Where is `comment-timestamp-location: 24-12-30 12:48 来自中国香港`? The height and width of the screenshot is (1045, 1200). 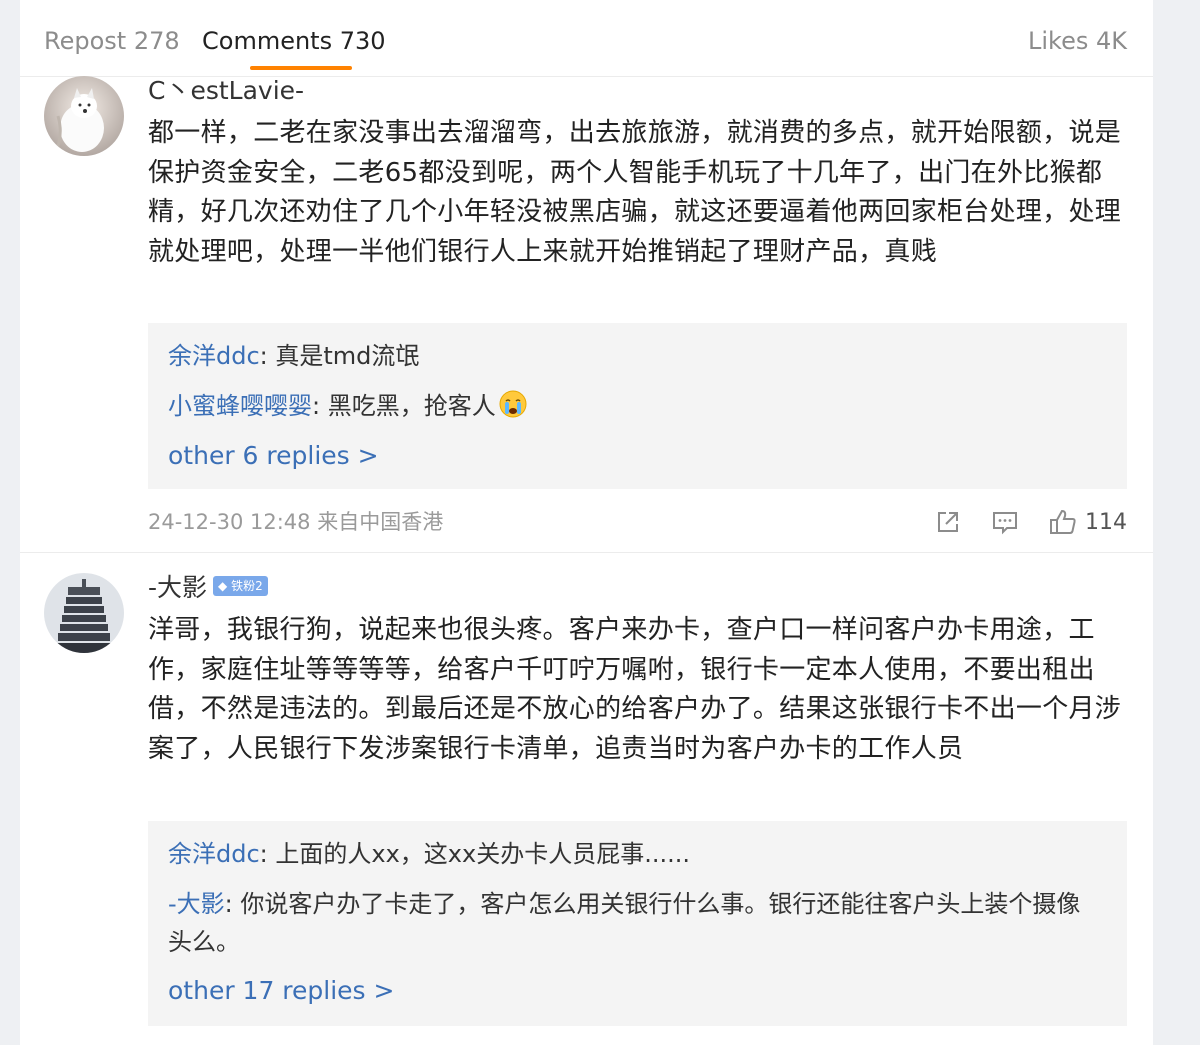
comment-timestamp-location: 24-12-30 12:48 来自中国香港 is located at coordinates (296, 522).